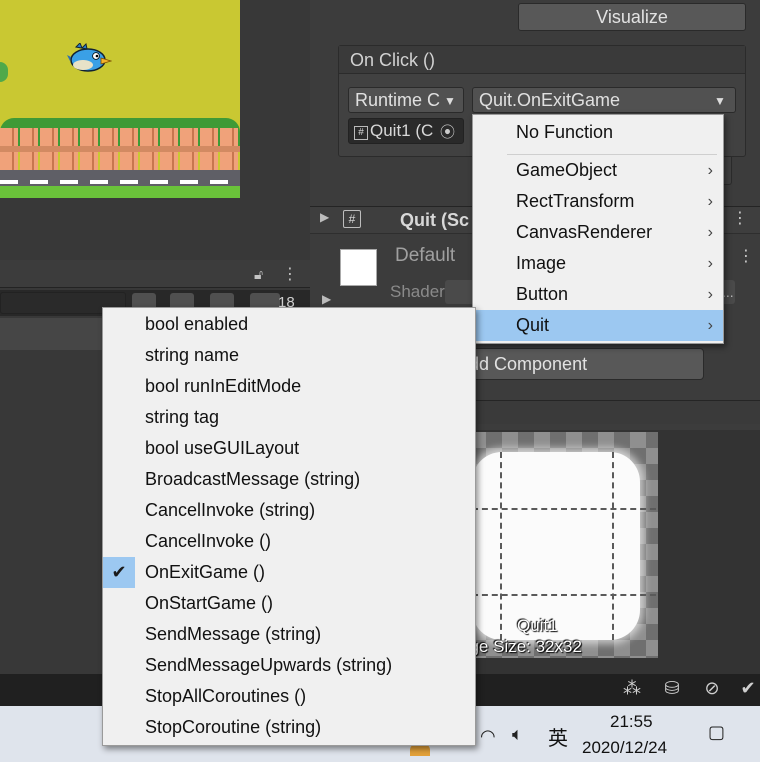 The width and height of the screenshot is (760, 762). What do you see at coordinates (289, 324) in the screenshot?
I see `menu-item-bool-enabled: bool enabled` at bounding box center [289, 324].